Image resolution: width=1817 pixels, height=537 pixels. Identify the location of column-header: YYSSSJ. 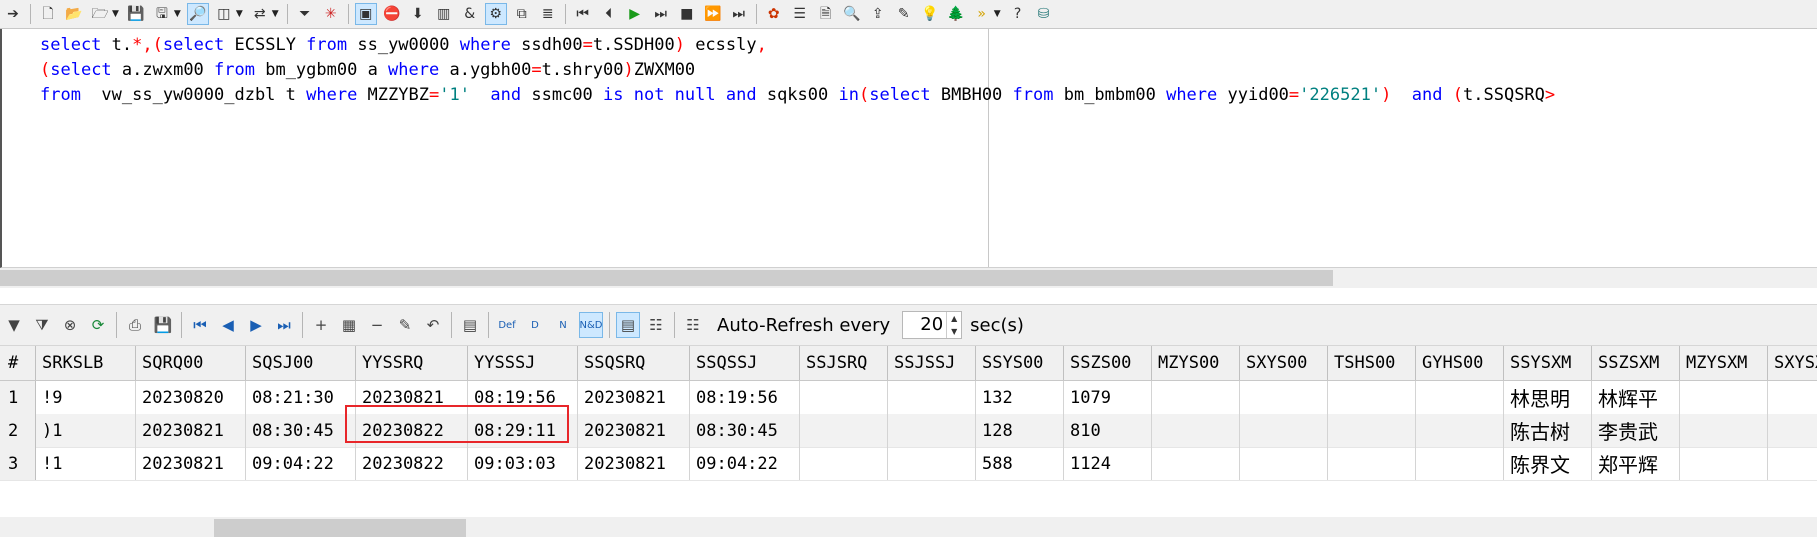
(523, 363).